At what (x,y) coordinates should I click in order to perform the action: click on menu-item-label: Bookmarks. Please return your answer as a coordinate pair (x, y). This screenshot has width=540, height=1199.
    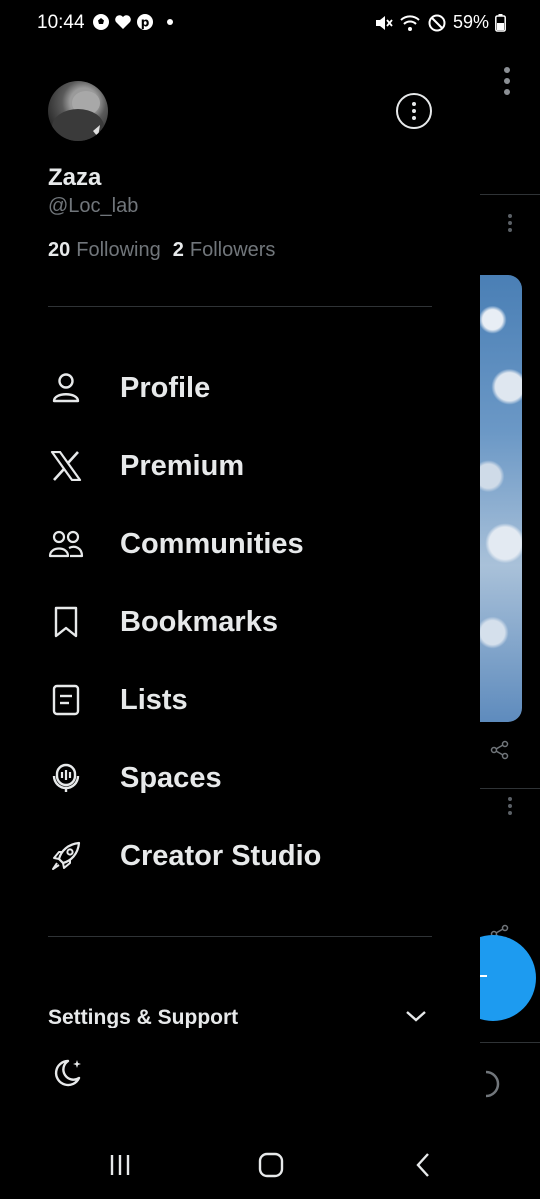
    Looking at the image, I should click on (199, 621).